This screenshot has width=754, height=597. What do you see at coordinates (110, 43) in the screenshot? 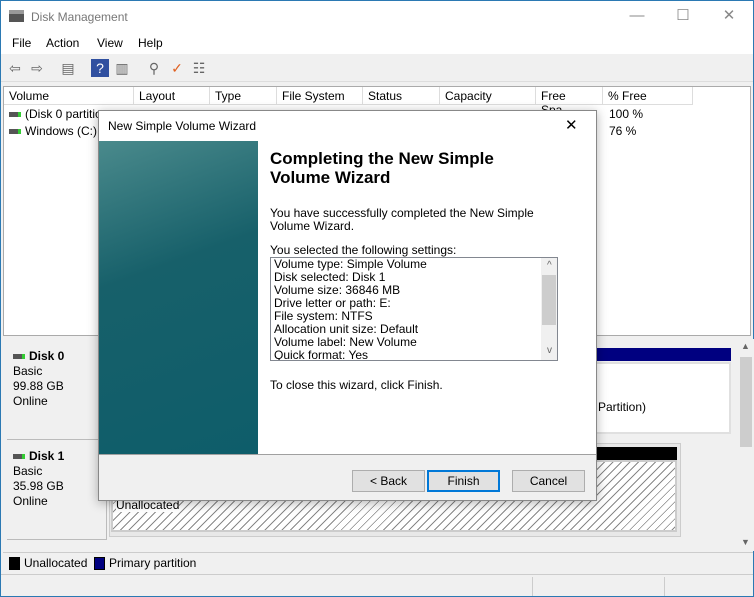
I see `menu-view: View` at bounding box center [110, 43].